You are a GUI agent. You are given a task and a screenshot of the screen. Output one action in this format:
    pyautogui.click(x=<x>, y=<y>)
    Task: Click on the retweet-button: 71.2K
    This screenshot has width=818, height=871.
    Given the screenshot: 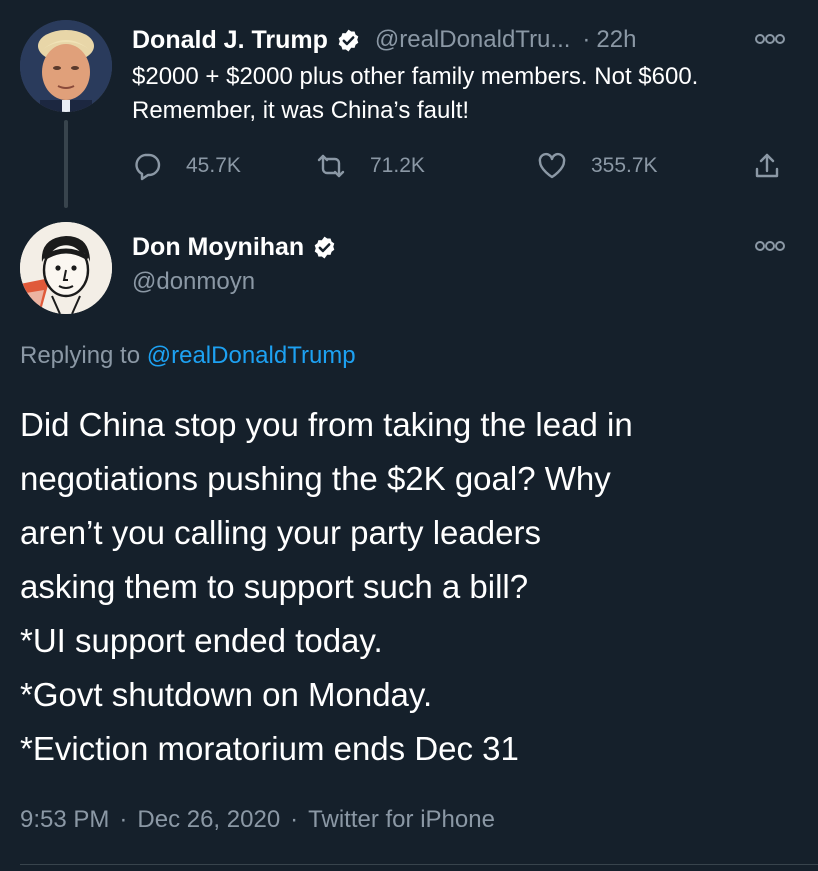 What is the action you would take?
    pyautogui.click(x=370, y=166)
    